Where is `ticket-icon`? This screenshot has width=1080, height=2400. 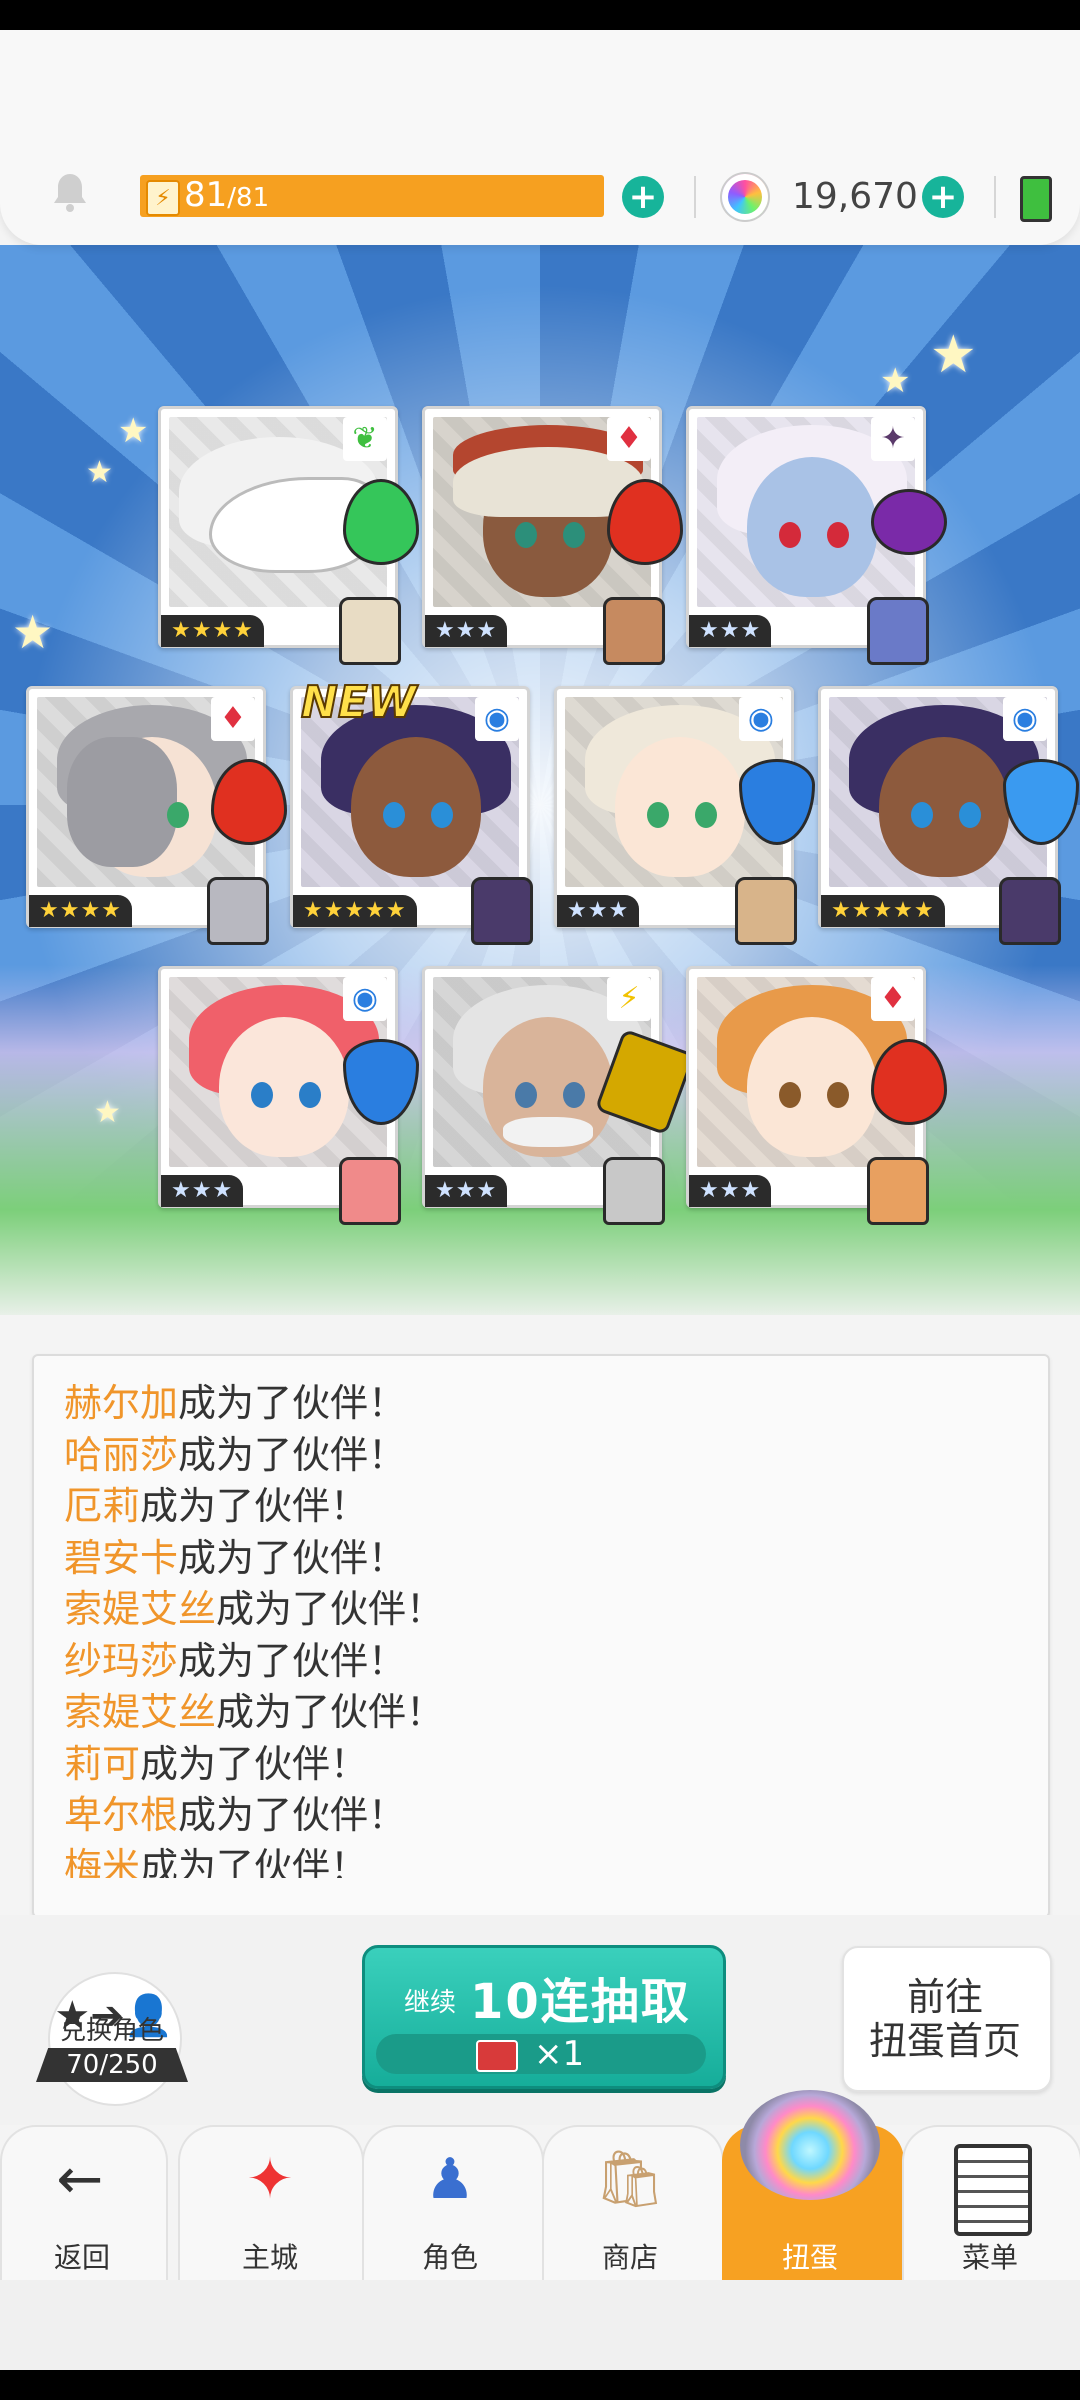
ticket-icon is located at coordinates (497, 2056).